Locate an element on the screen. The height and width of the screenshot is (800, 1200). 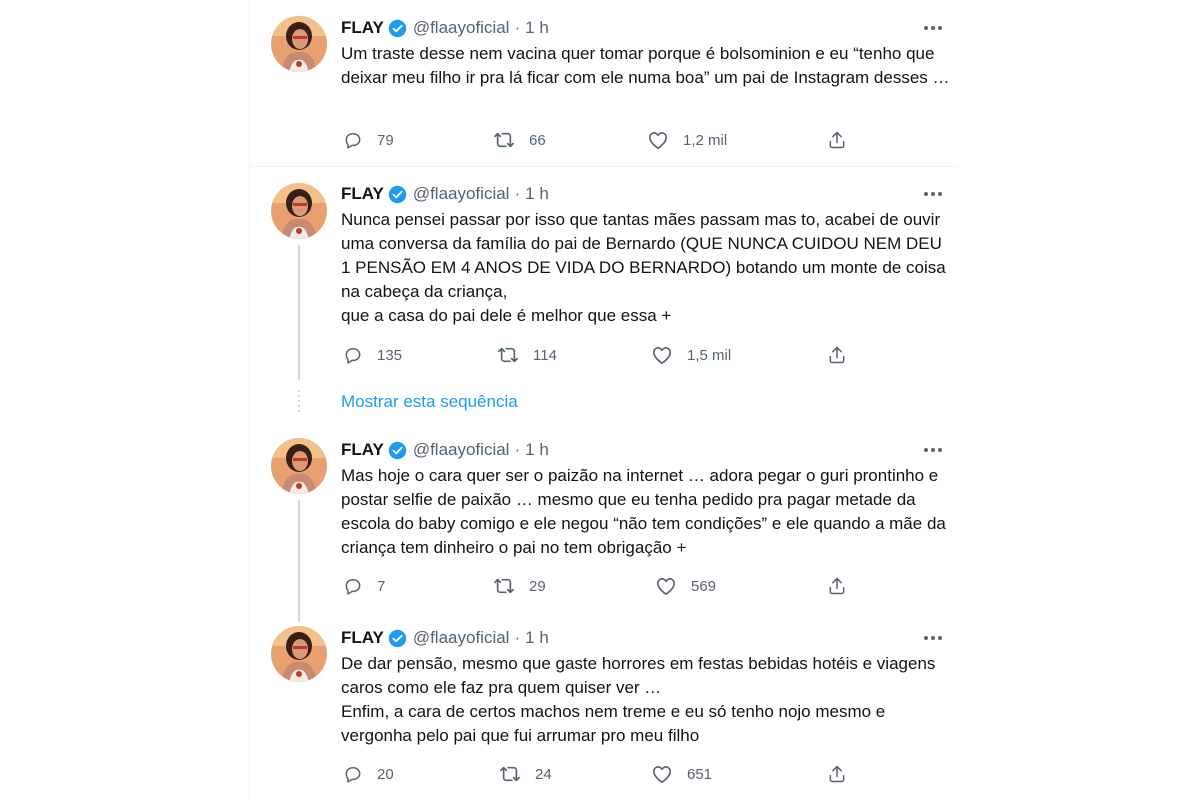
tweet-actions: 7 29 569 is located at coordinates (601, 586).